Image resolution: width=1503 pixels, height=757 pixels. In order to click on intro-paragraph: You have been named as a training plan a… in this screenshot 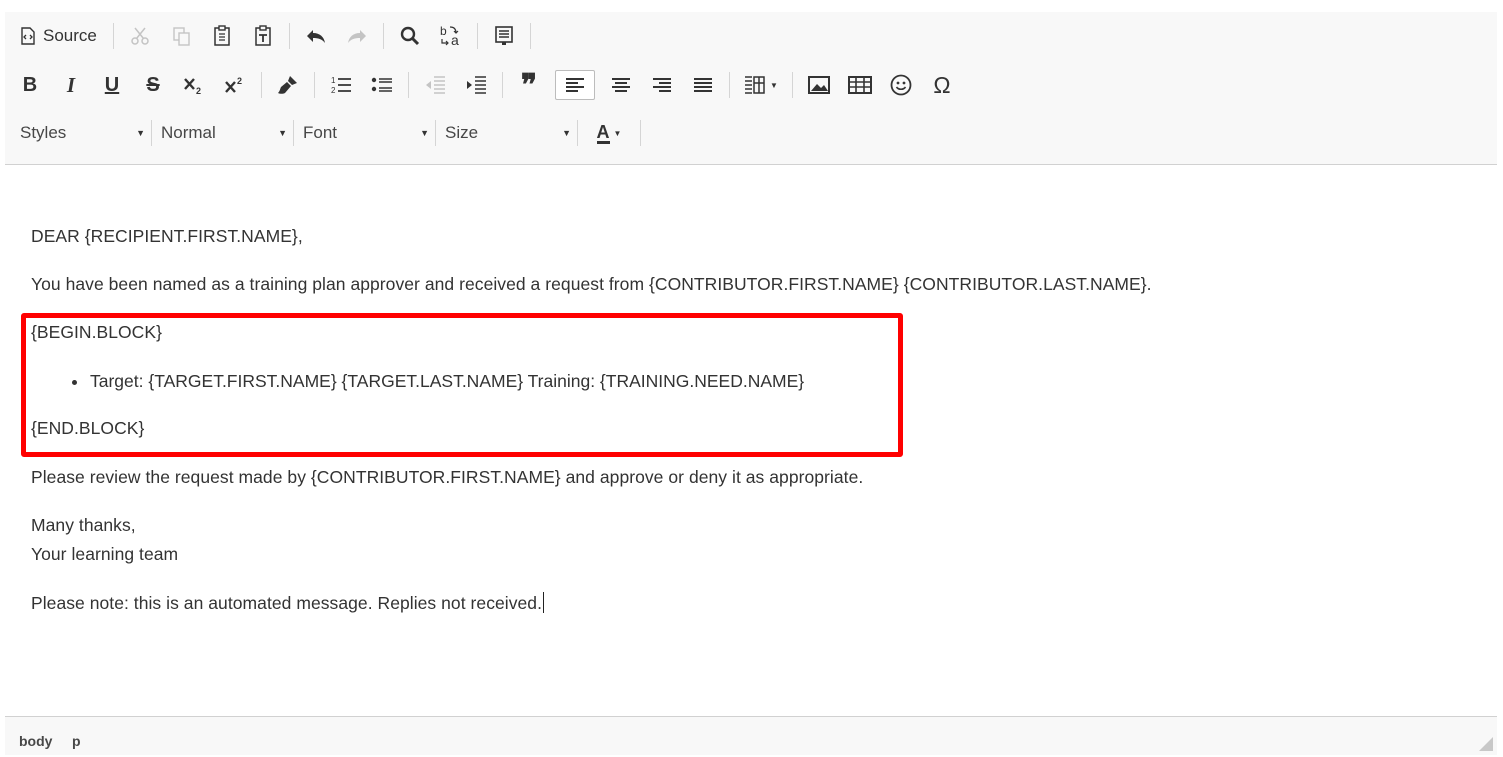, I will do `click(591, 284)`.